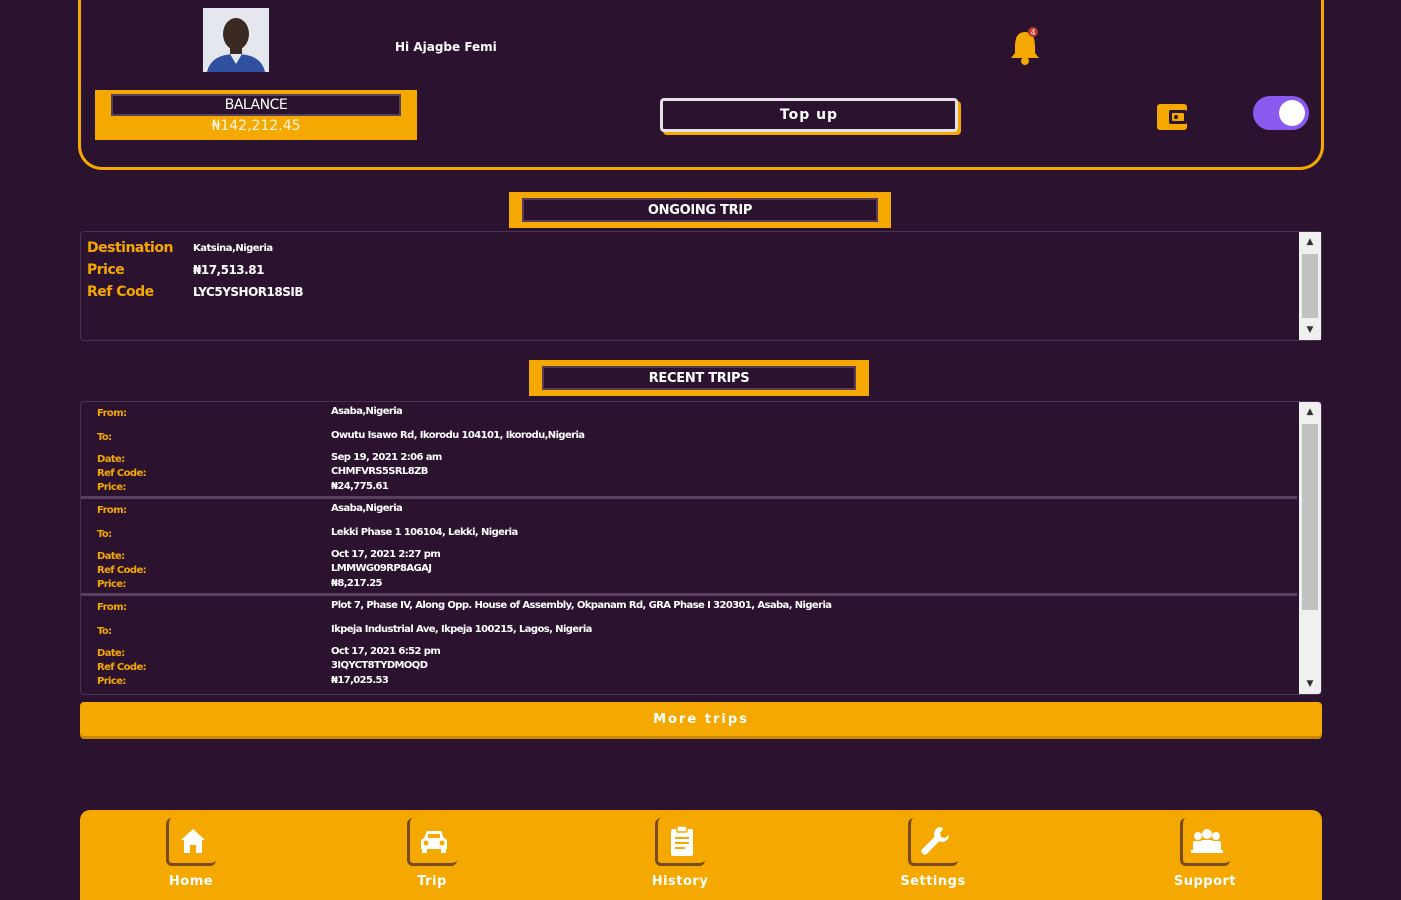 The width and height of the screenshot is (1401, 900). What do you see at coordinates (1205, 881) in the screenshot?
I see `nav-label-support: Support` at bounding box center [1205, 881].